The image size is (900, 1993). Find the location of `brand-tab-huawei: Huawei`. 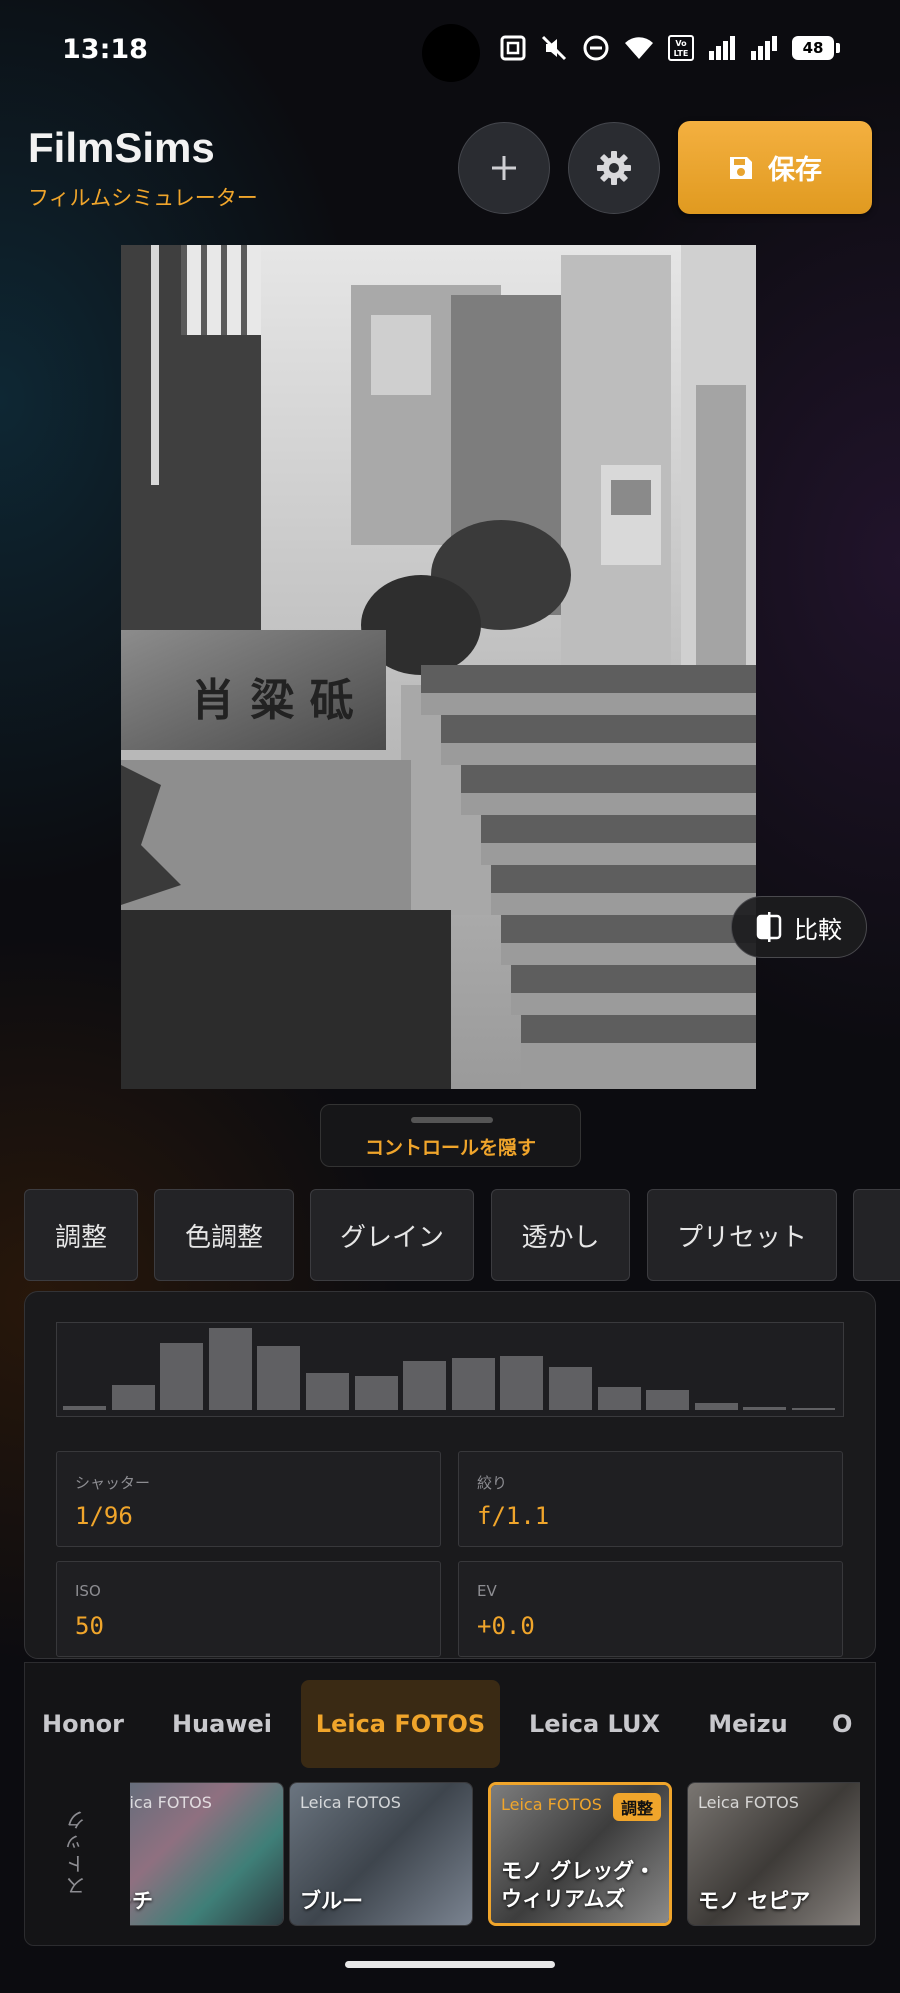

brand-tab-huawei: Huawei is located at coordinates (222, 1724).